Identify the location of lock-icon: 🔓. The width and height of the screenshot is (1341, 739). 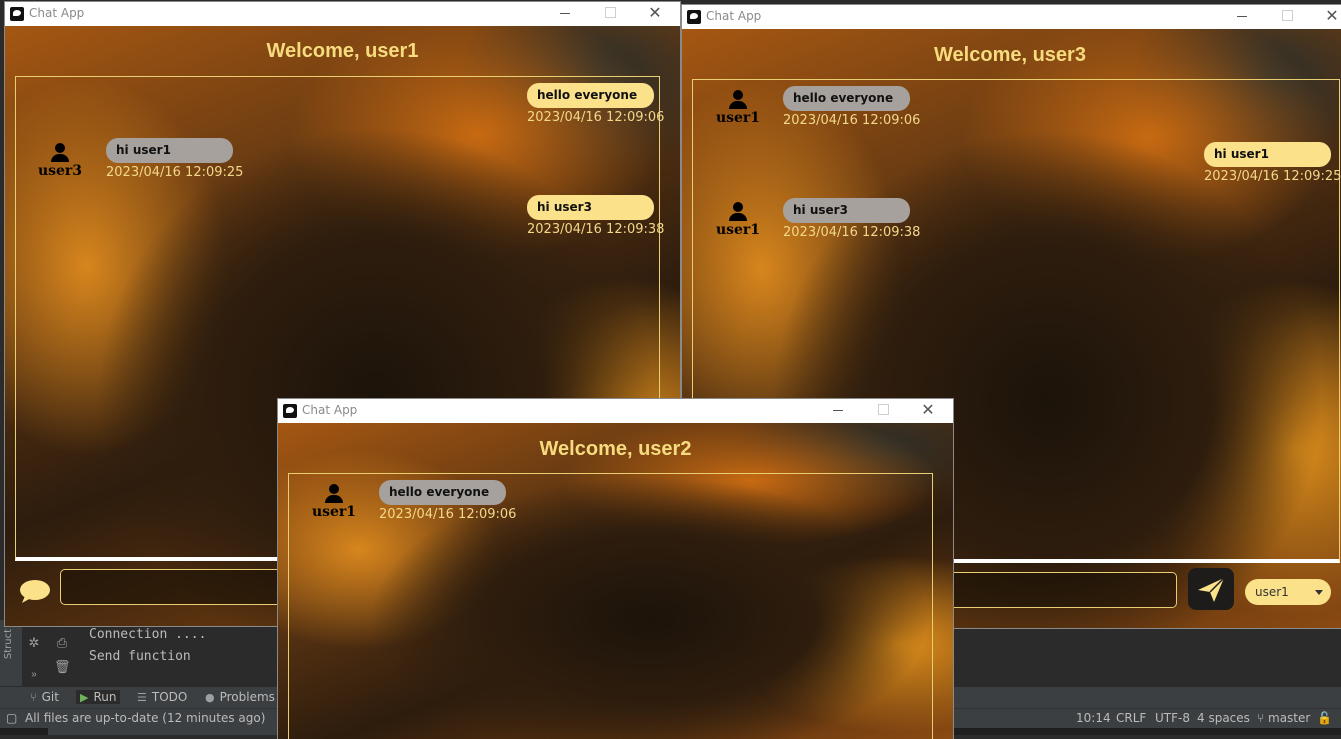
(1324, 718).